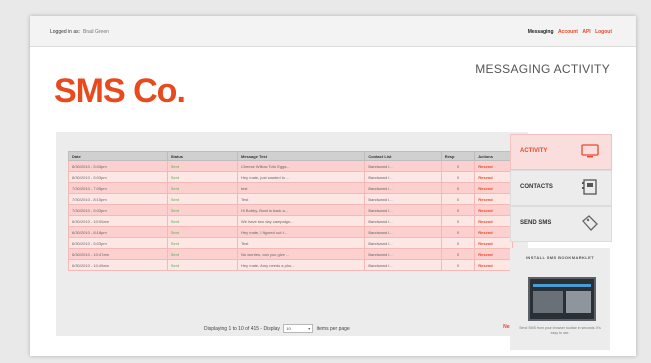  What do you see at coordinates (536, 187) in the screenshot?
I see `nav-contacts-label: CONTACTS` at bounding box center [536, 187].